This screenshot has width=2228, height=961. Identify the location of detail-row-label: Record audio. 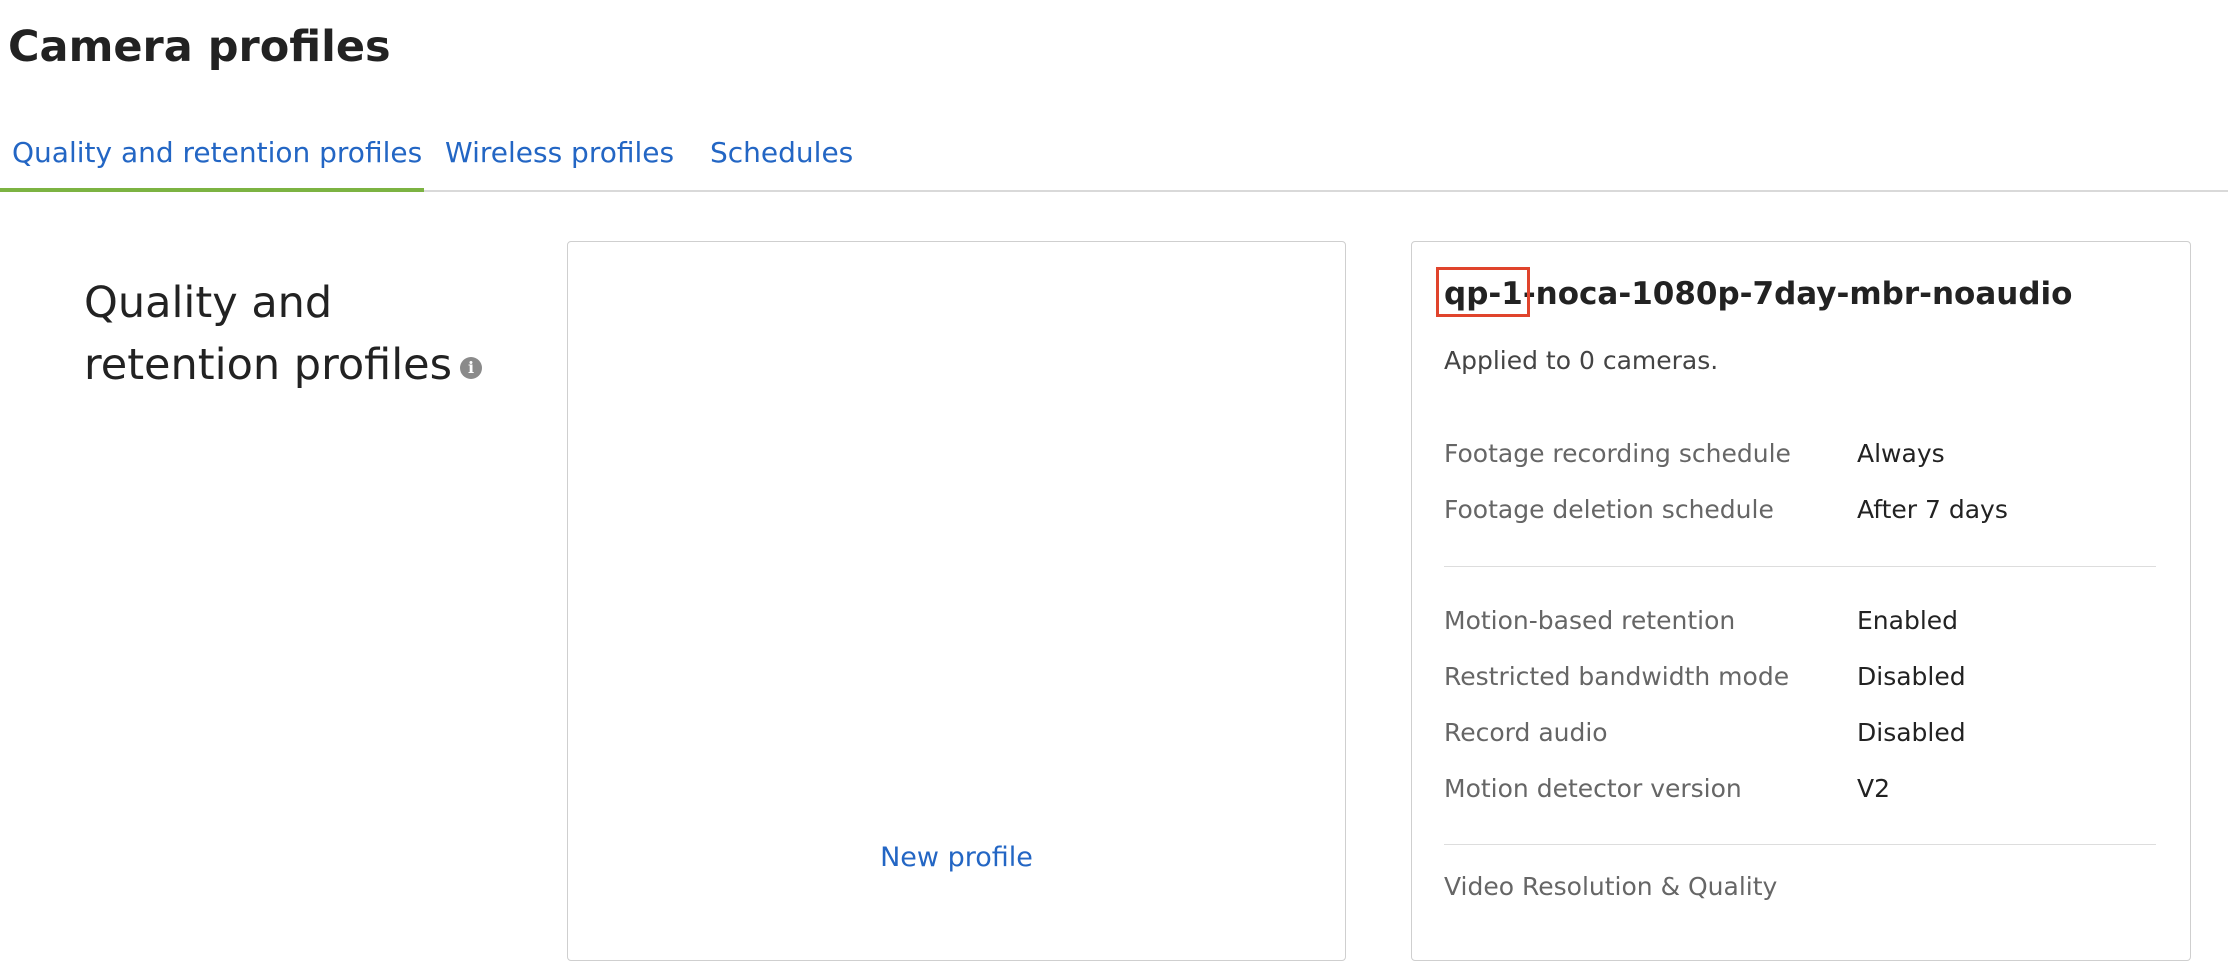
(1526, 732).